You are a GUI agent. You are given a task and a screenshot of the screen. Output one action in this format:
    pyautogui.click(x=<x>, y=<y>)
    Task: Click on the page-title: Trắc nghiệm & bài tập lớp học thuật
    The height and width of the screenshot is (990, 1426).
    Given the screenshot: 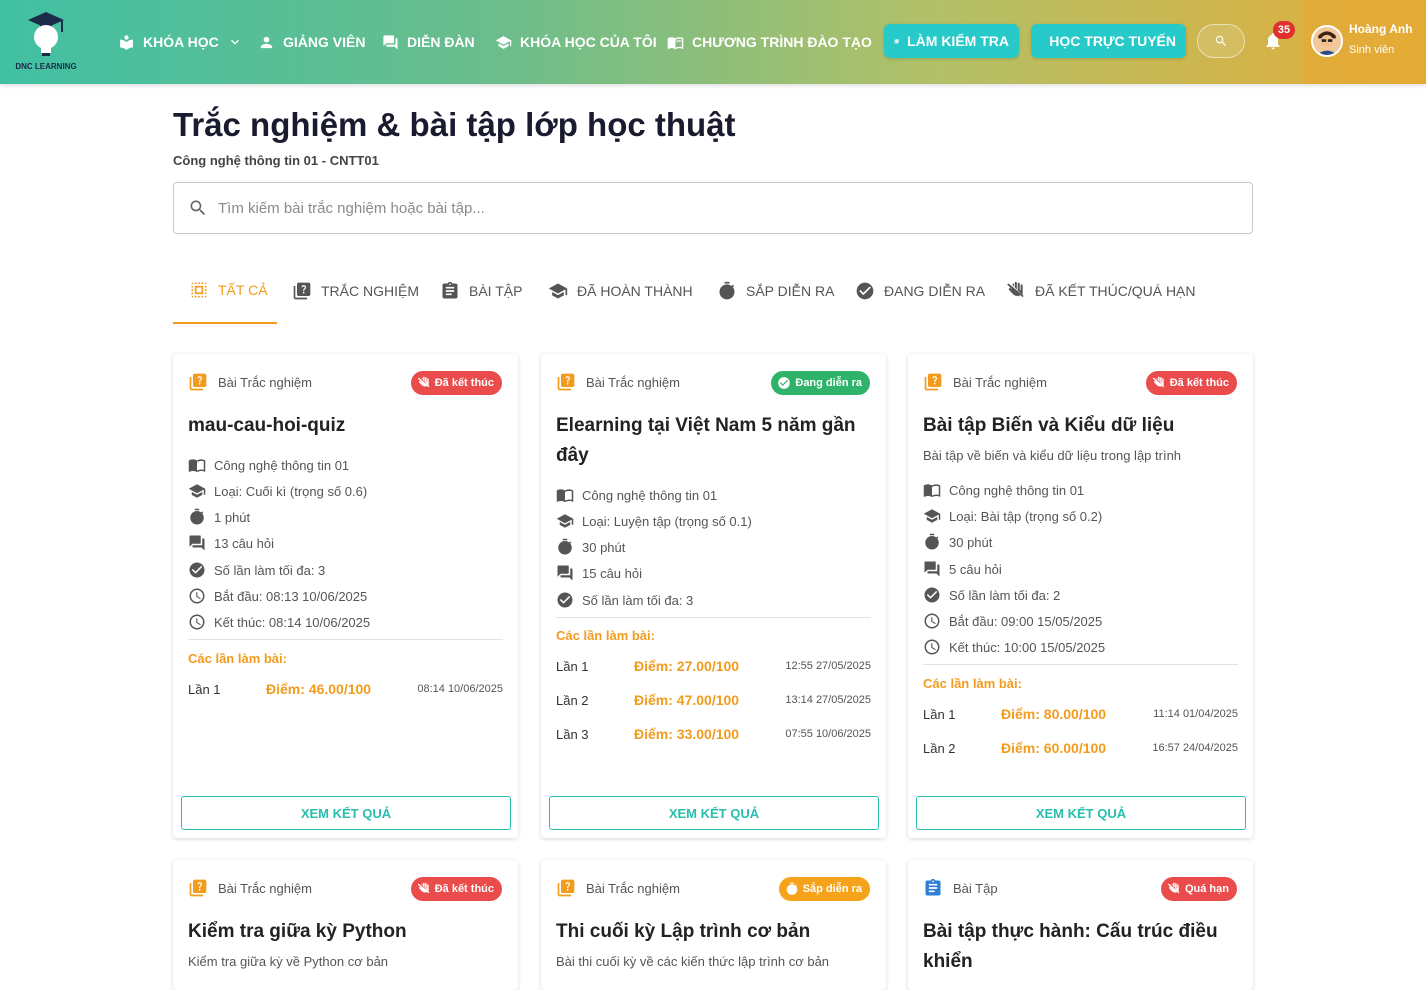 What is the action you would take?
    pyautogui.click(x=454, y=125)
    